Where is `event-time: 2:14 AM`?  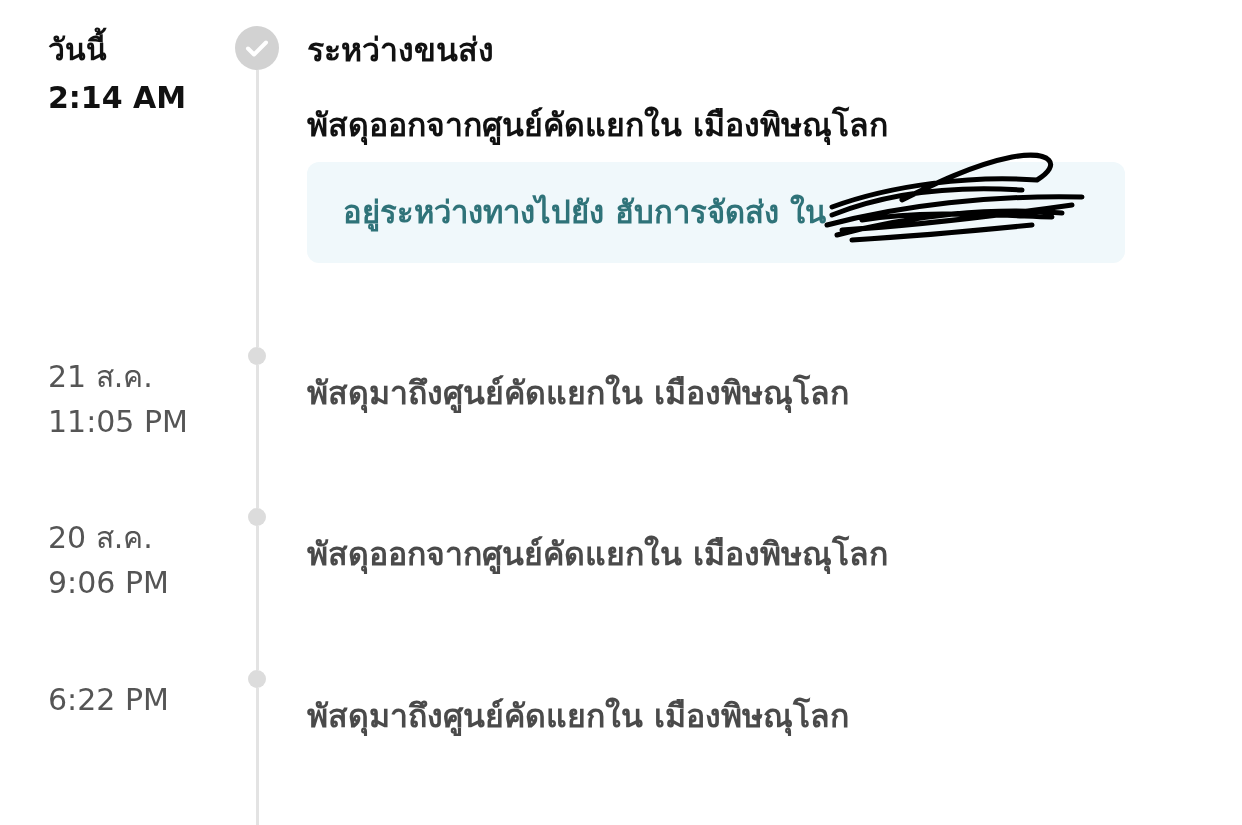 event-time: 2:14 AM is located at coordinates (118, 98).